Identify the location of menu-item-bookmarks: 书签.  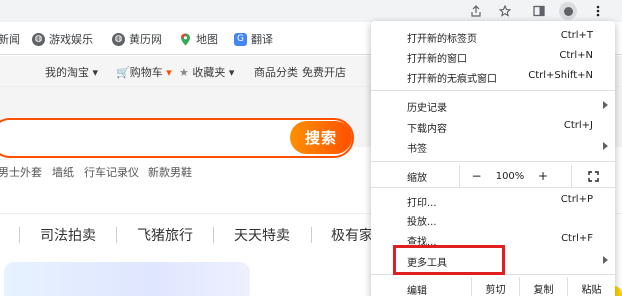
(493, 147).